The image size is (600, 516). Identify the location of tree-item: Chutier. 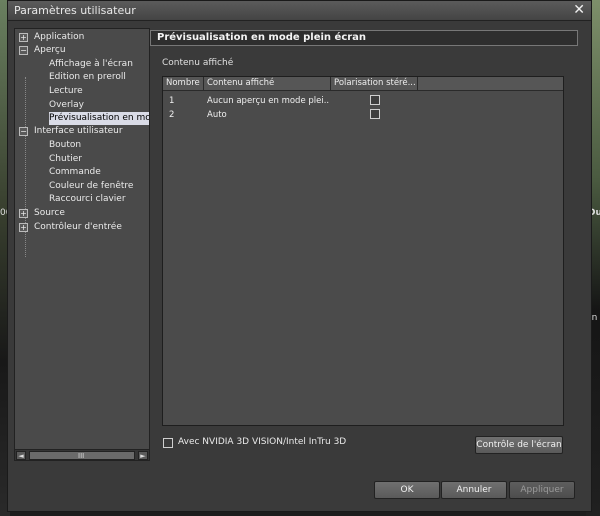
(65, 159).